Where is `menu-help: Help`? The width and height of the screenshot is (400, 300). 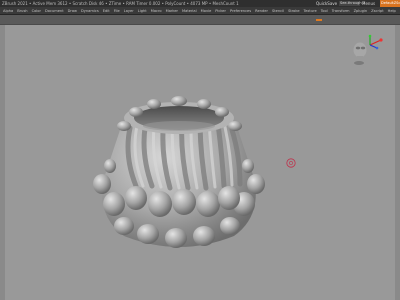
menu-help: Help is located at coordinates (392, 11).